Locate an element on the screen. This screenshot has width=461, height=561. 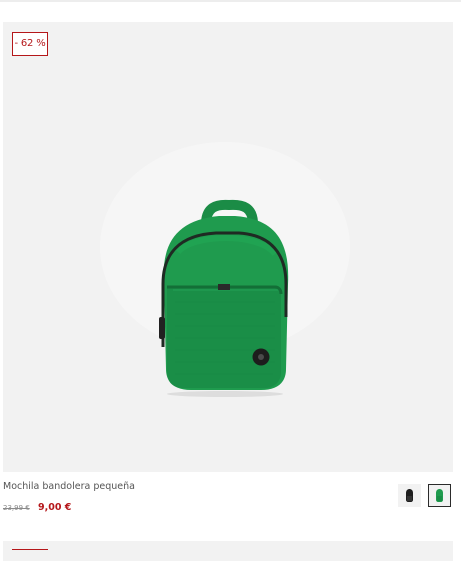
original-price: 23,99 € is located at coordinates (16, 508).